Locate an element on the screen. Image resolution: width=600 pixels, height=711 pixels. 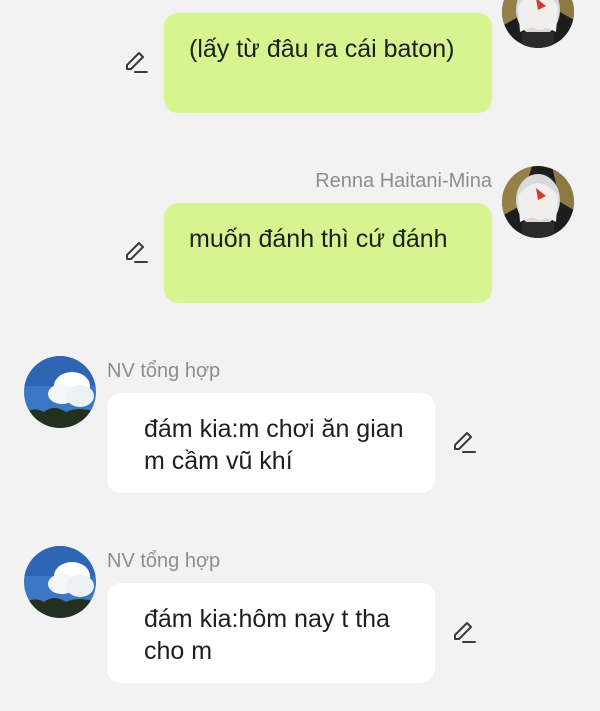
message-bubble-outgoing: (lấy từ đâu ra cái baton) is located at coordinates (328, 63).